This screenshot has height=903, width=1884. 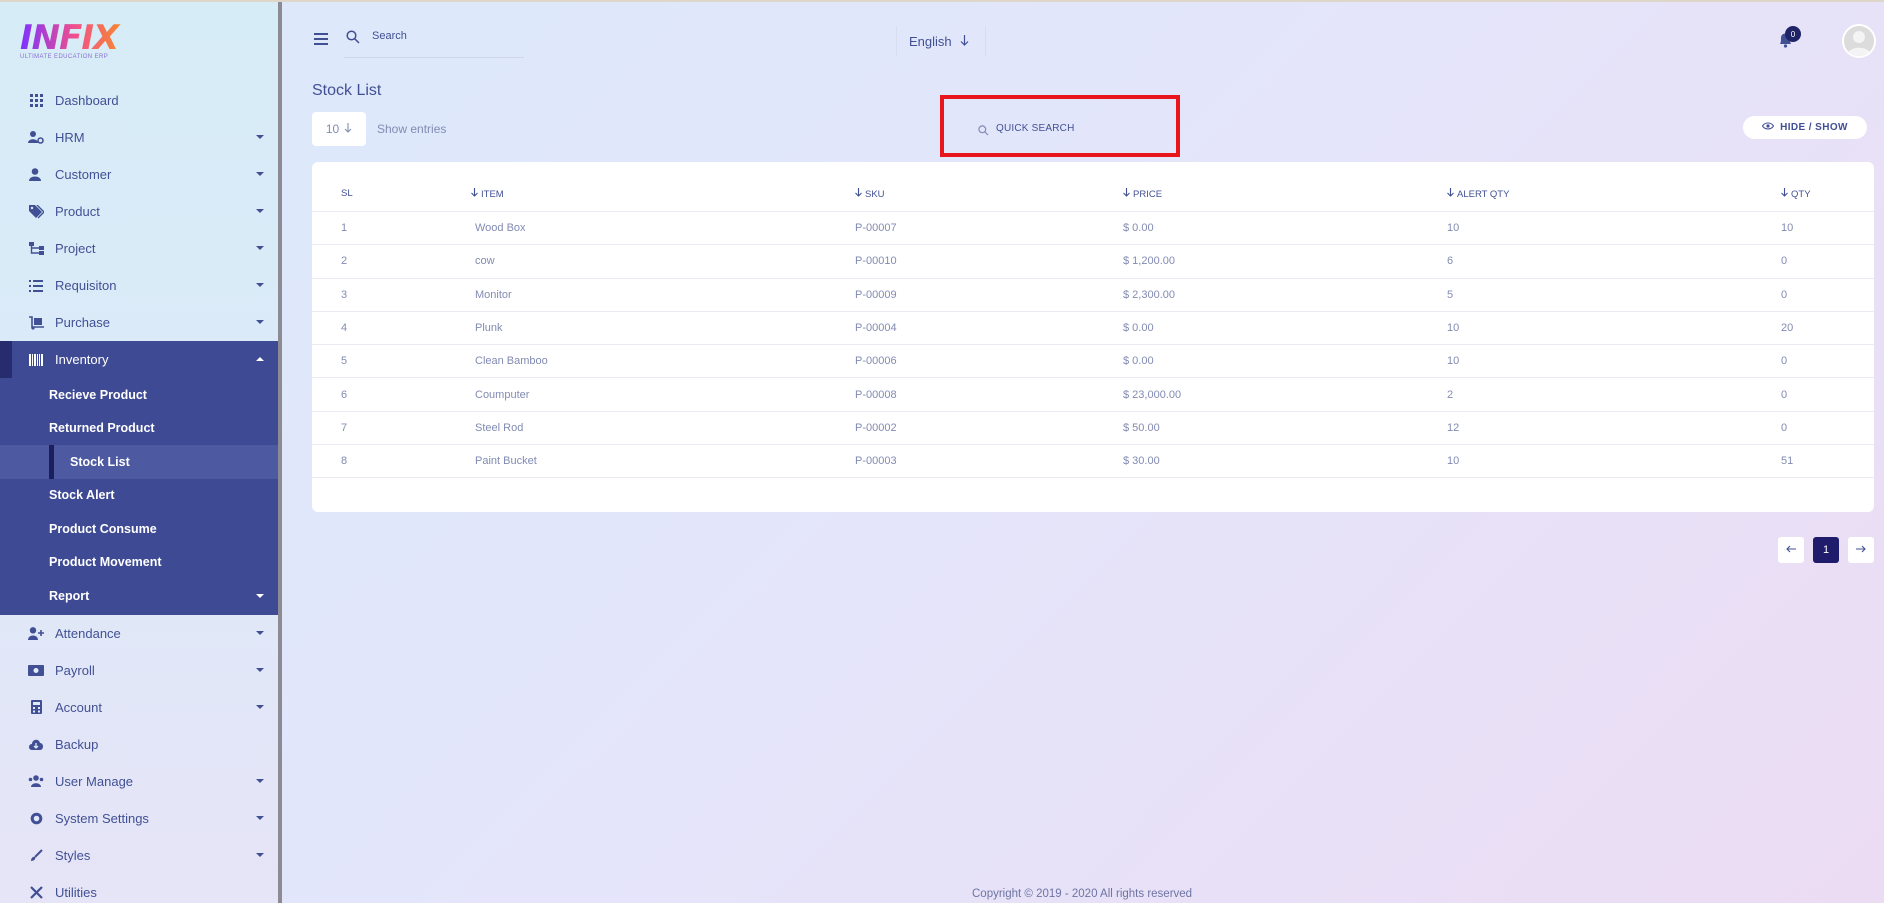 I want to click on avatar, so click(x=1859, y=41).